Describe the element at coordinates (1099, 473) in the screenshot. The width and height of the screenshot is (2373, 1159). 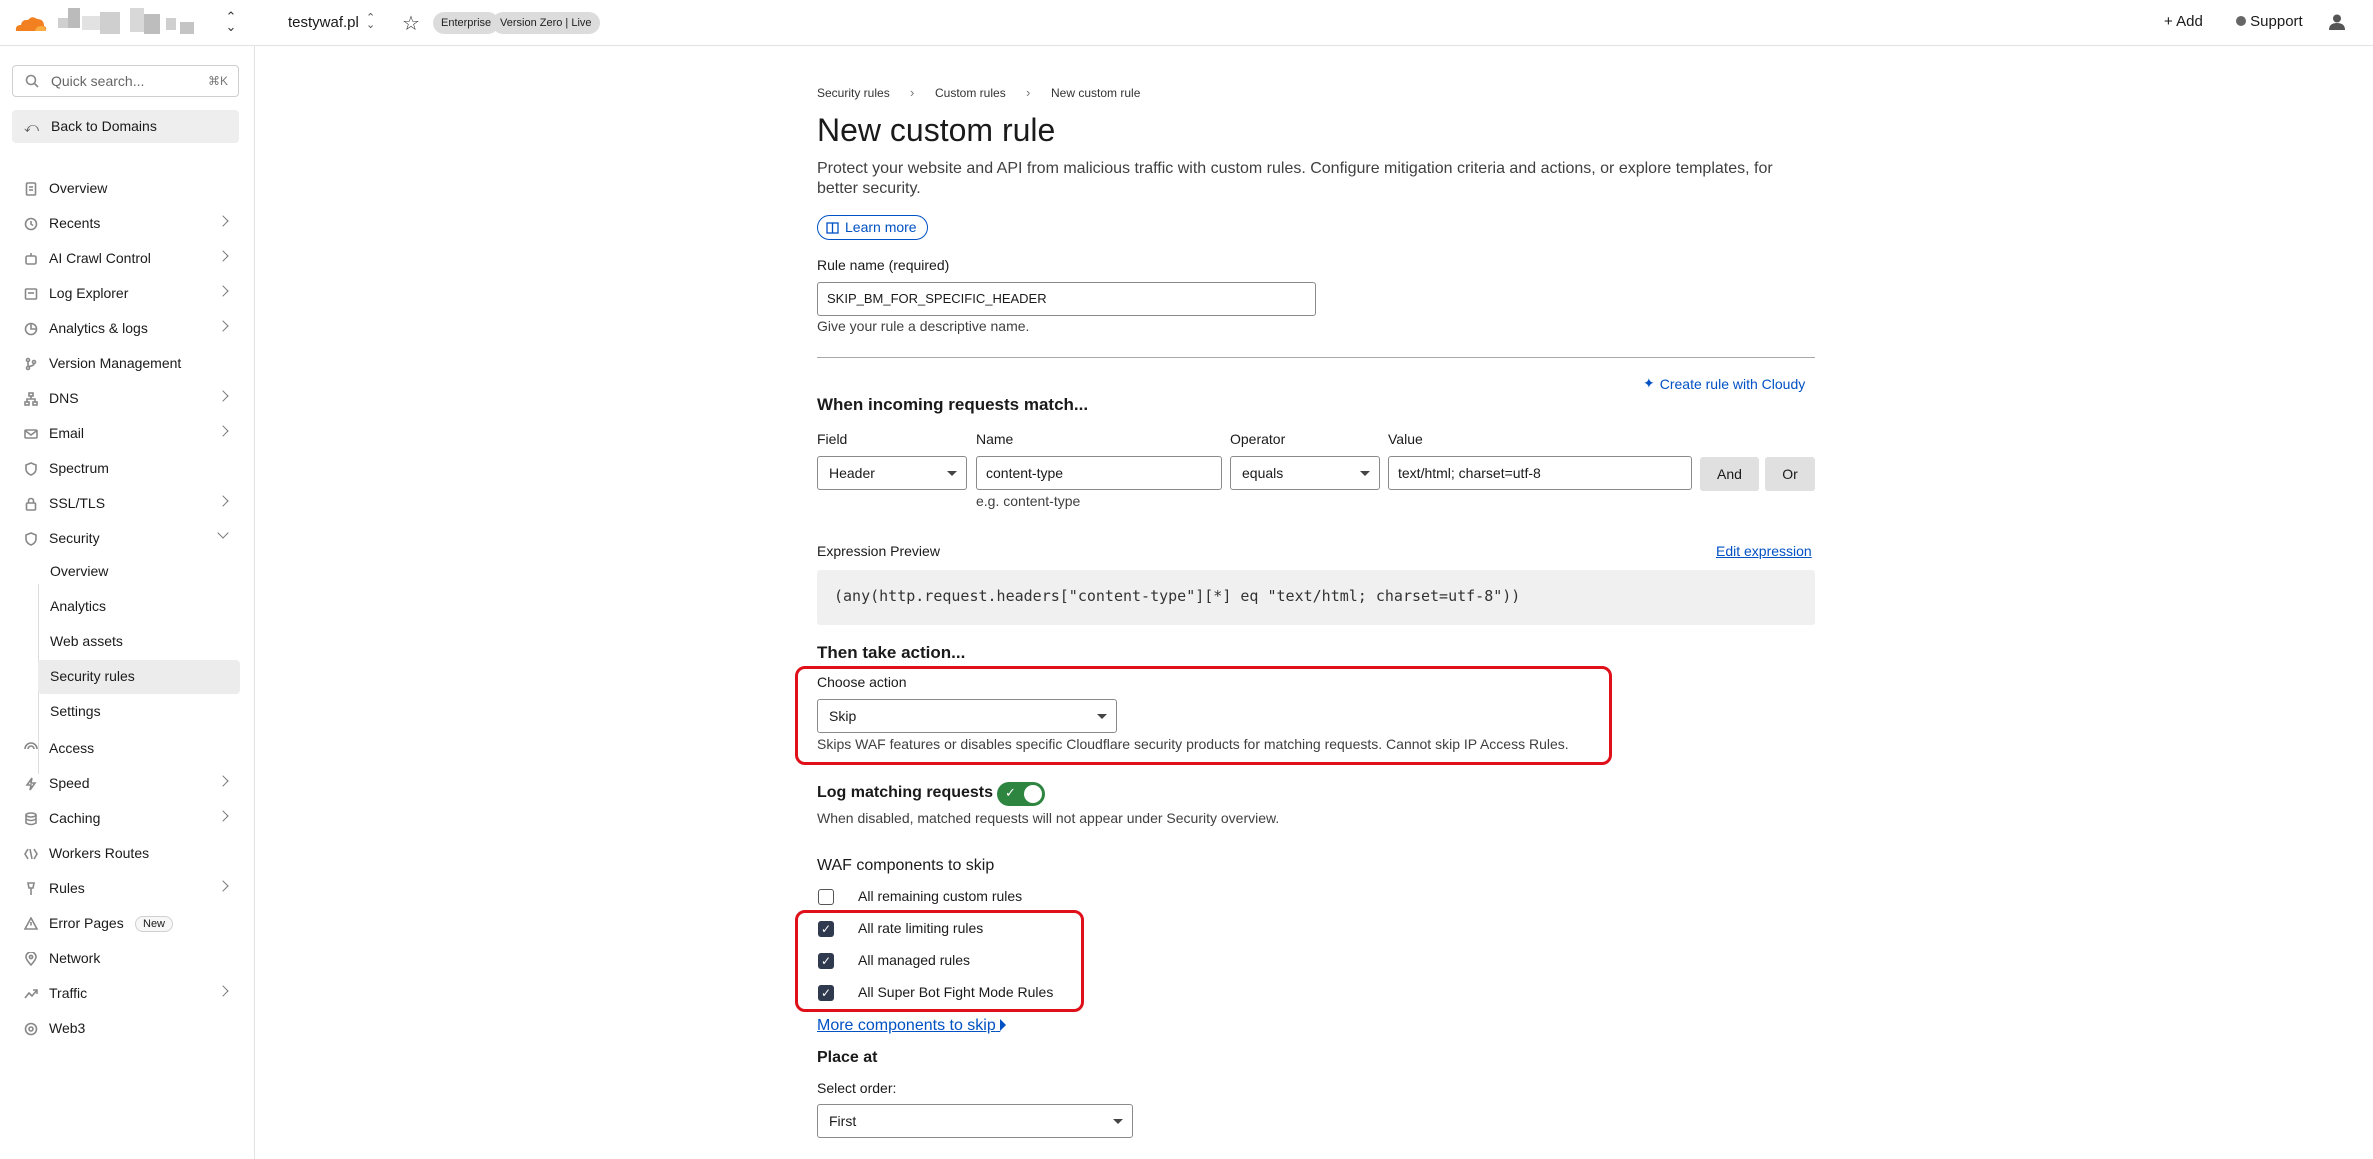
I see `header-name-input: content-type` at that location.